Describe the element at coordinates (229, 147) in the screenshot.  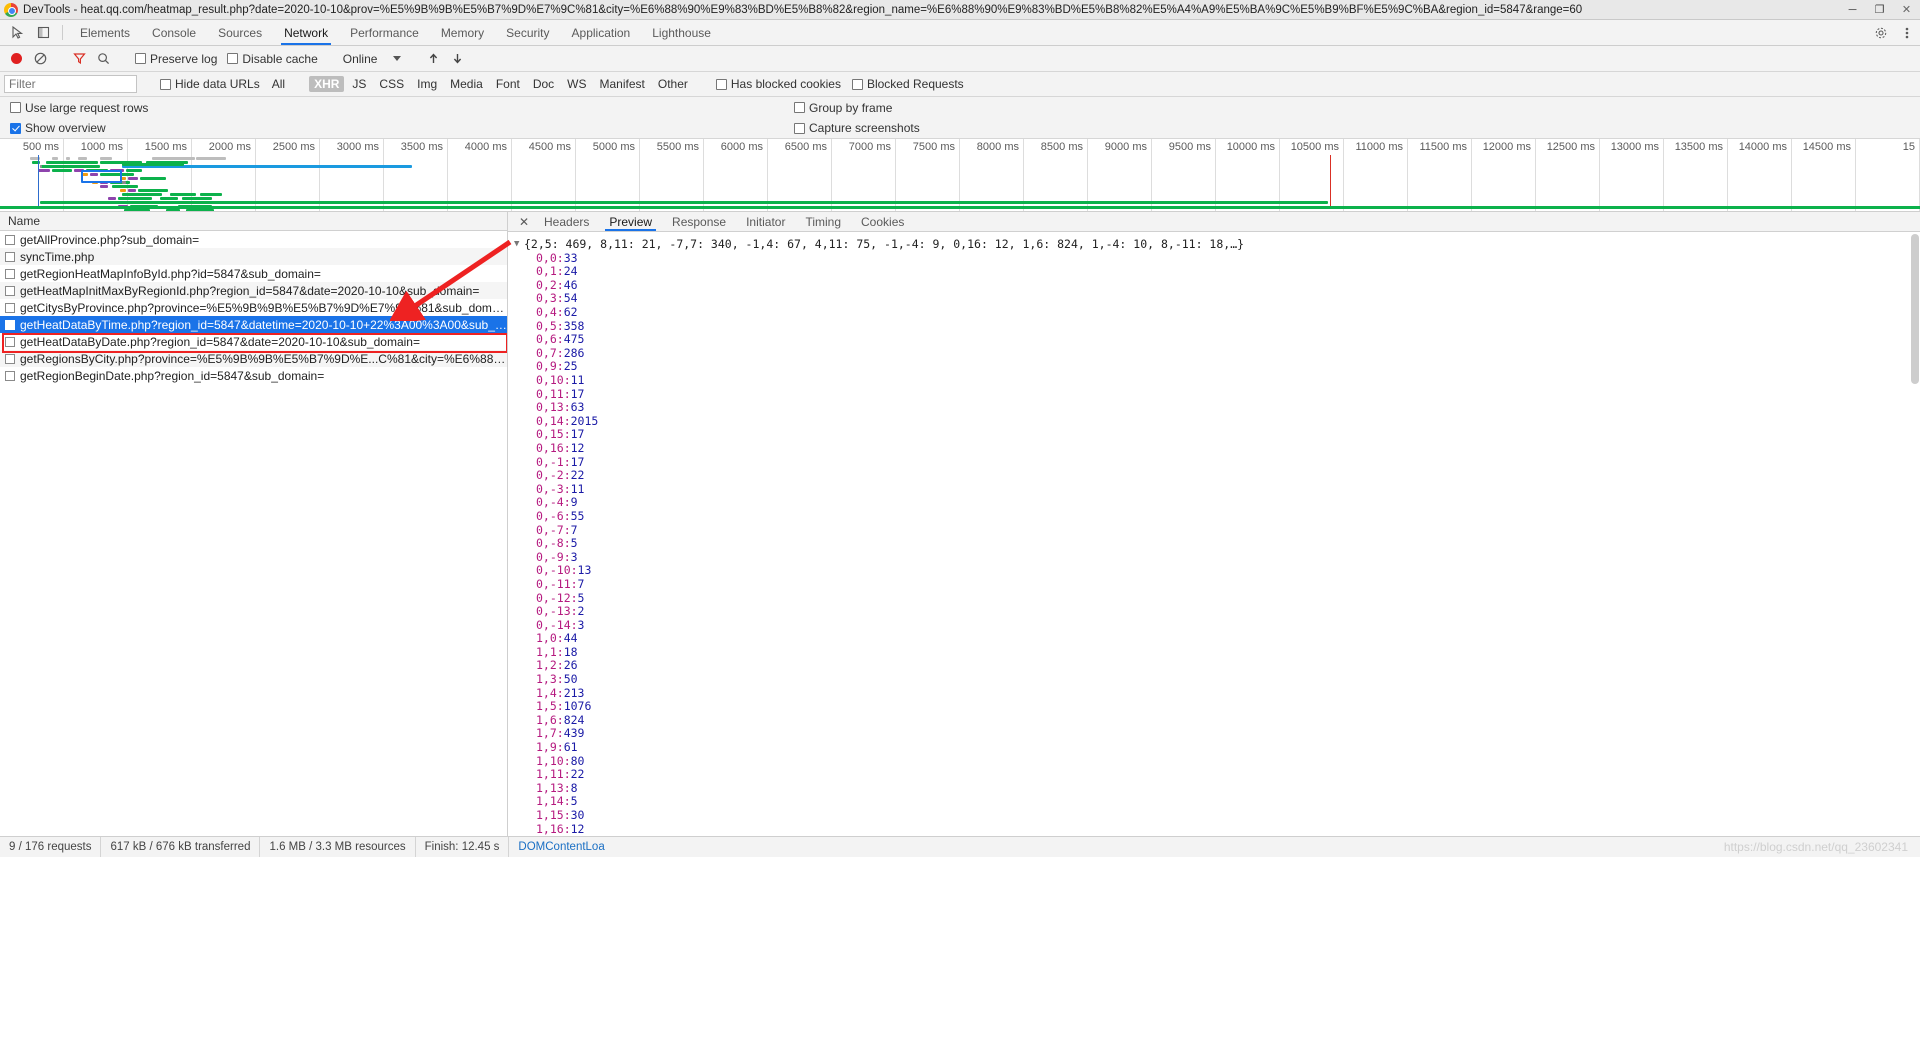
I see `timeline-tick-label: 2000 ms` at that location.